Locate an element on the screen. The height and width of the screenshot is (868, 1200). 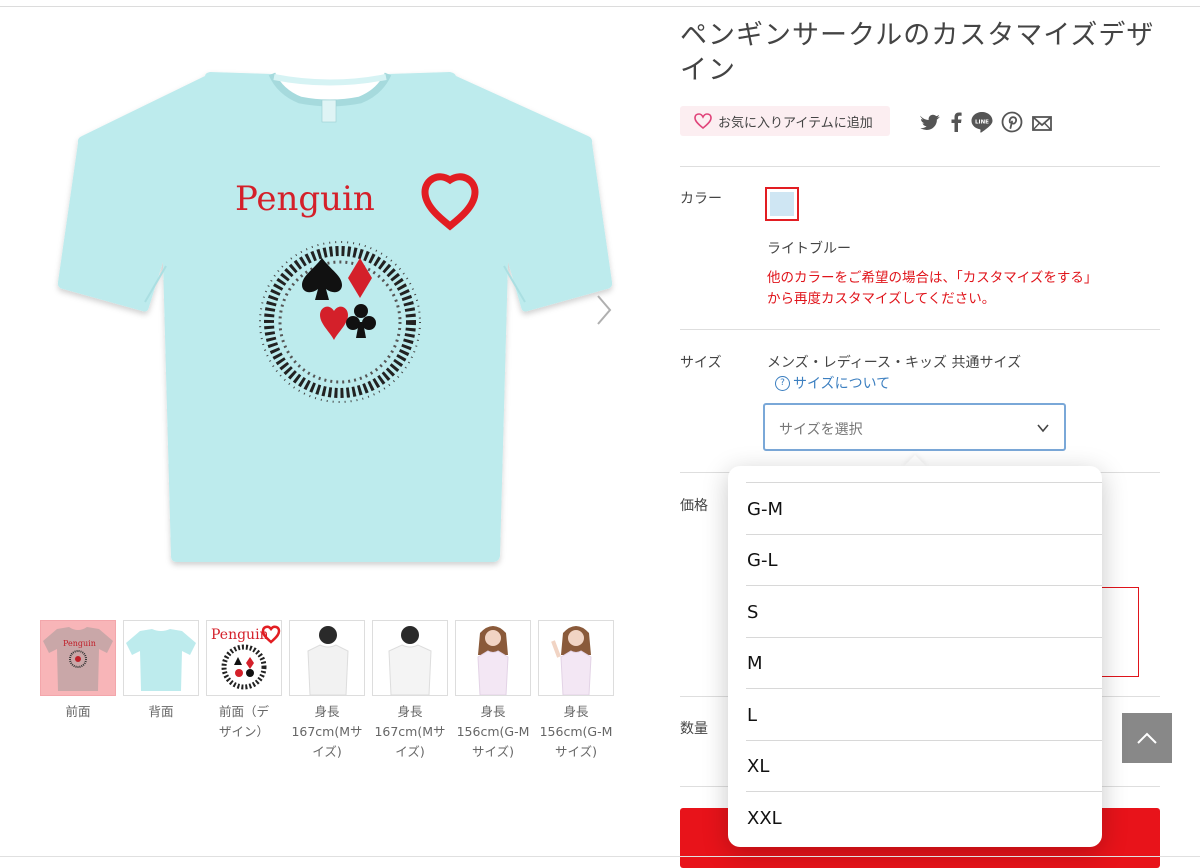
thumbnail-item: 背面 is located at coordinates (161, 671).